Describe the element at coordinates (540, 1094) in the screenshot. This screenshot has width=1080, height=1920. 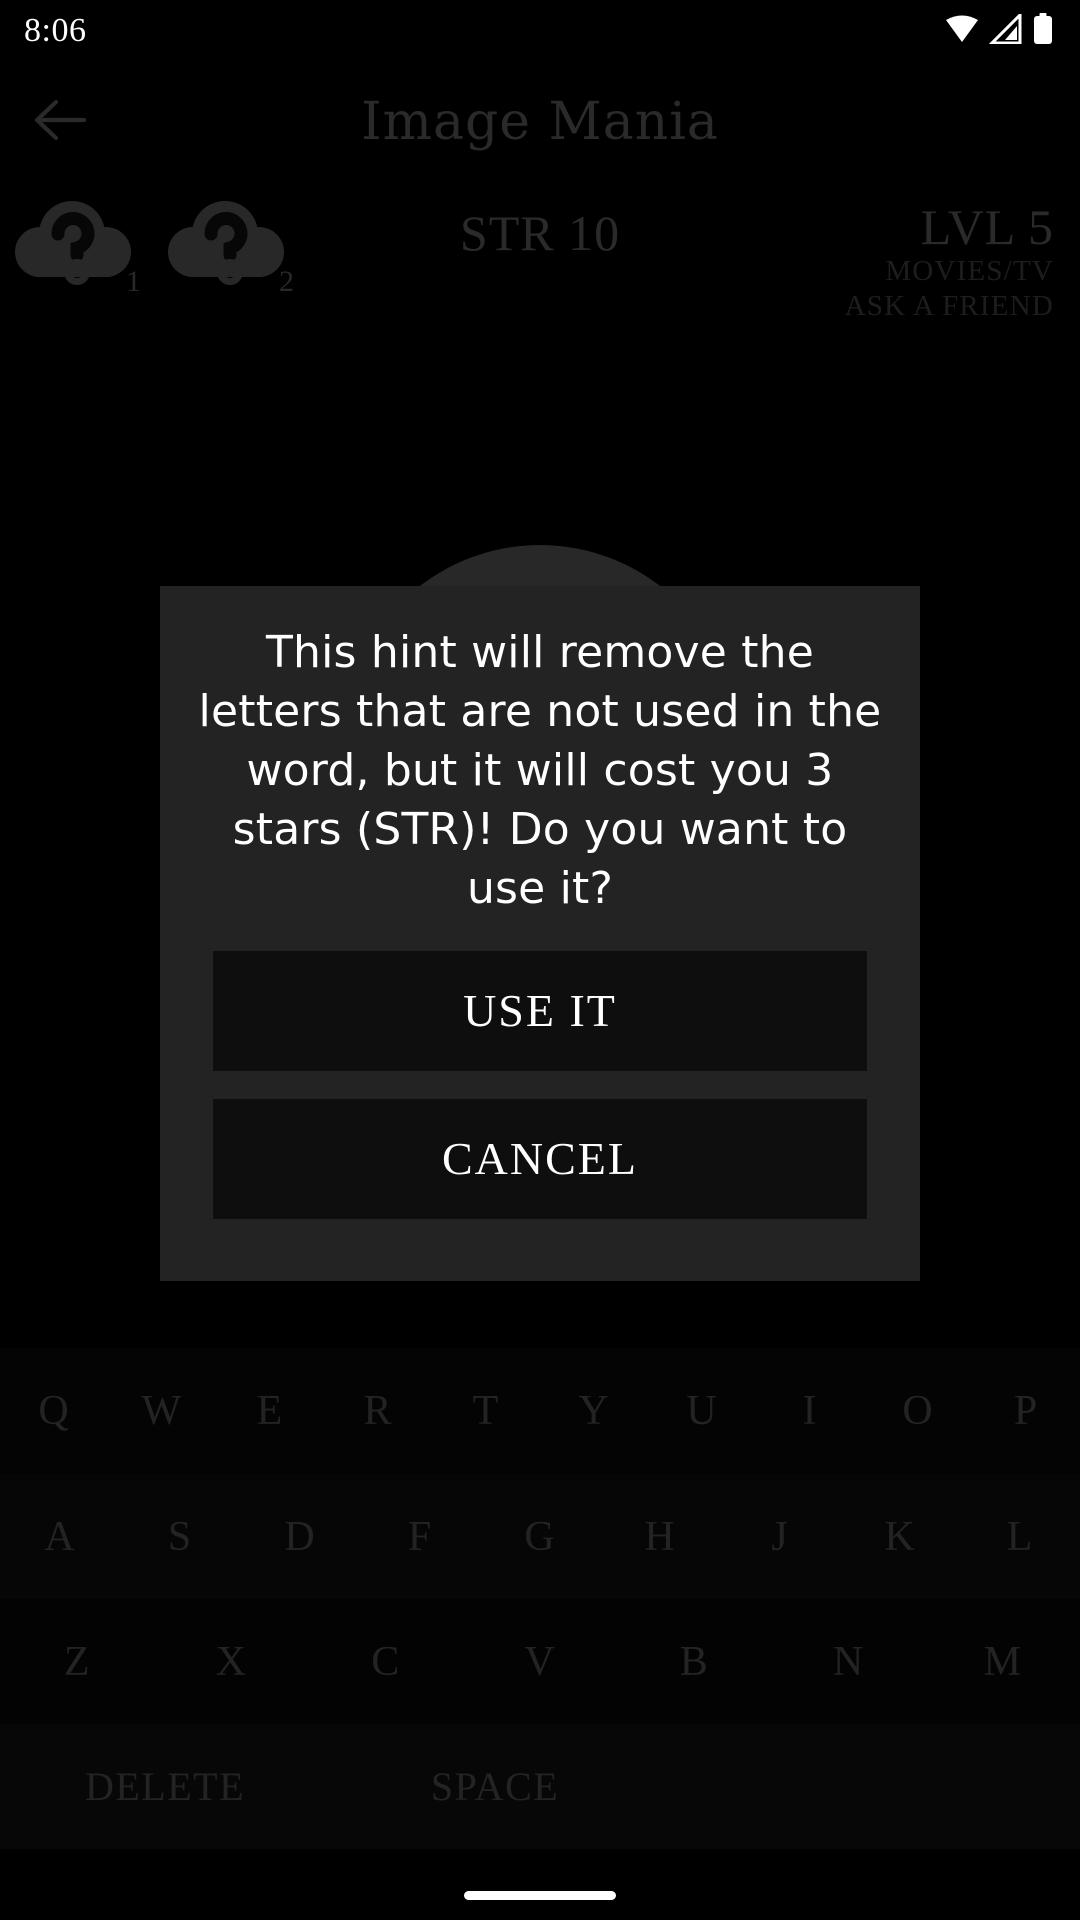
I see `dialog-actions: USE IT CANCEL` at that location.